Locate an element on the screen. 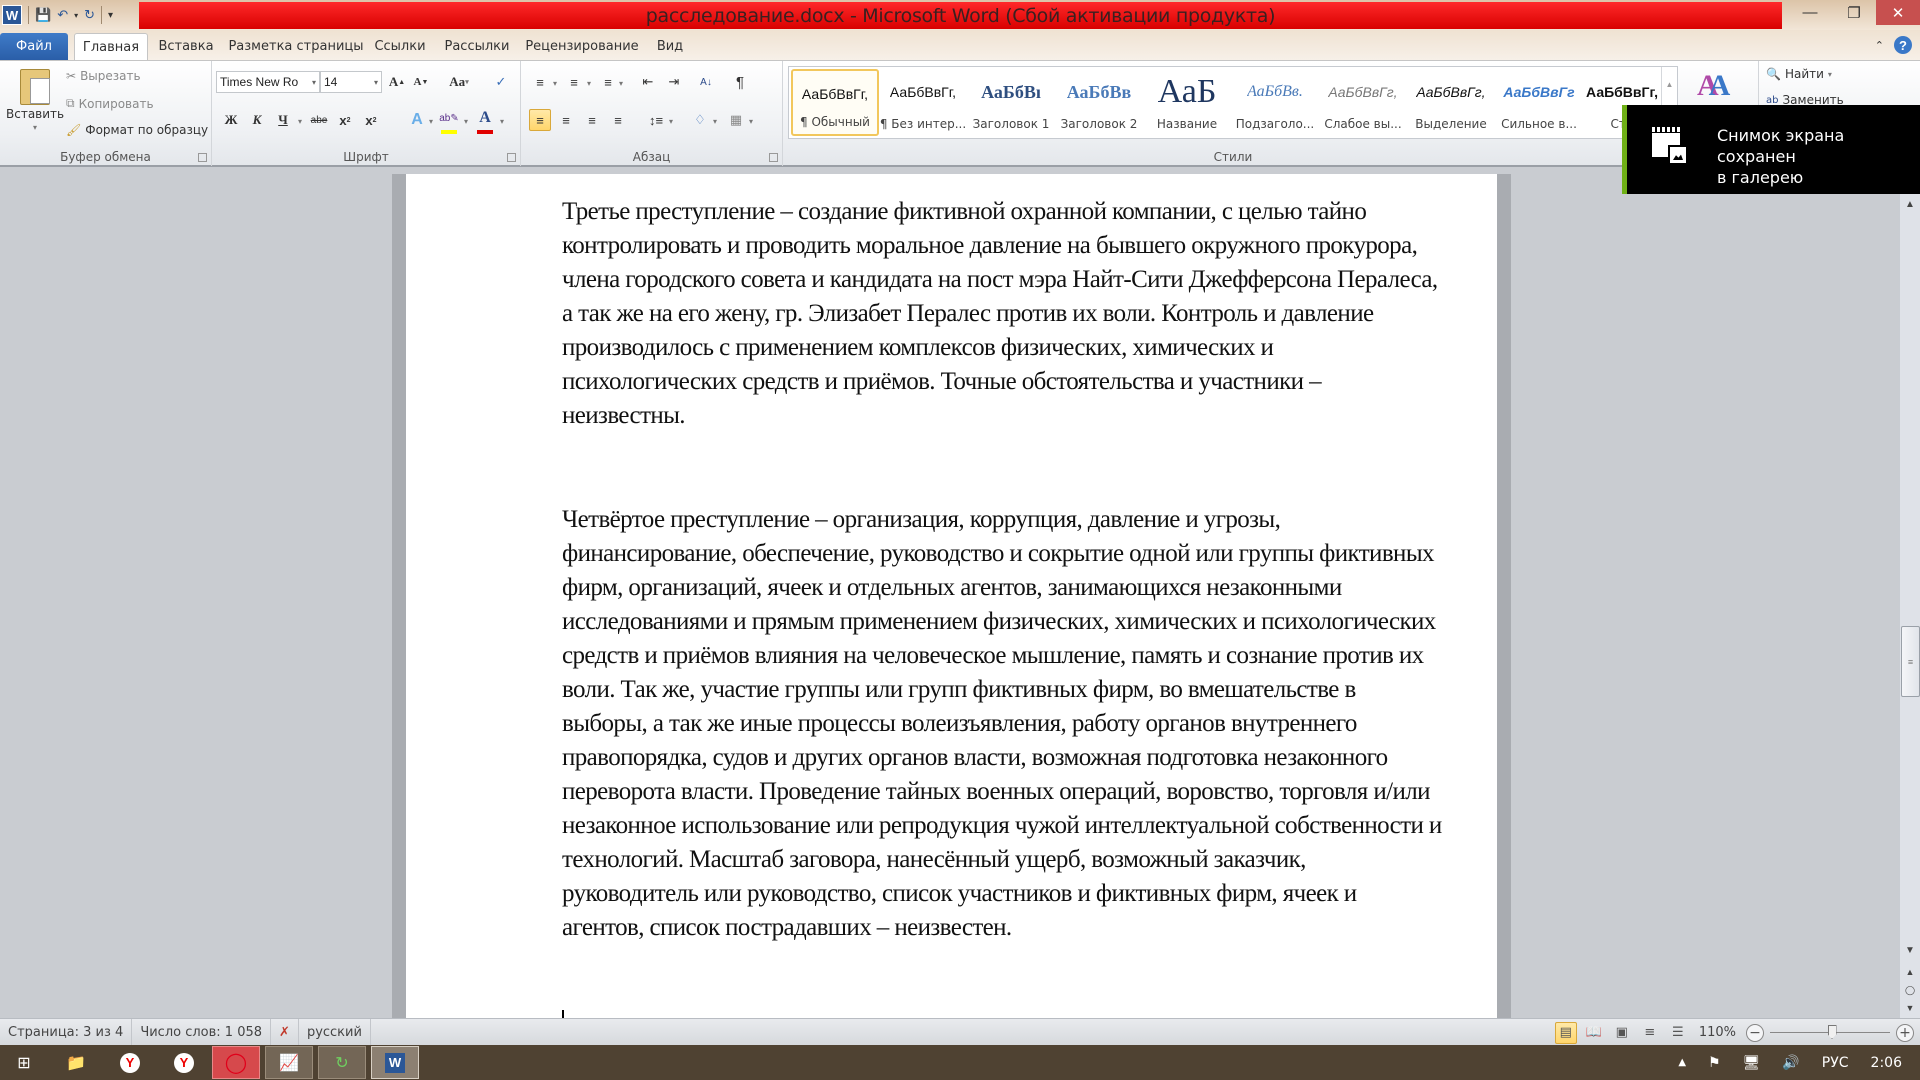 The width and height of the screenshot is (1920, 1080). screenshot-notification: Снимок экрана сохранен в галерею is located at coordinates (1771, 149).